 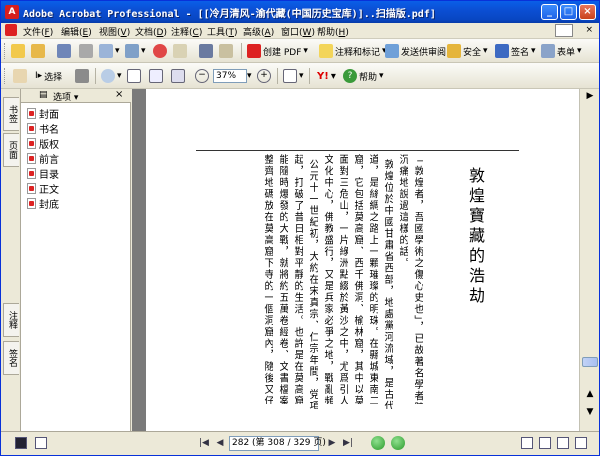 I want to click on yahoo-button: Y! ▾, so click(x=326, y=76).